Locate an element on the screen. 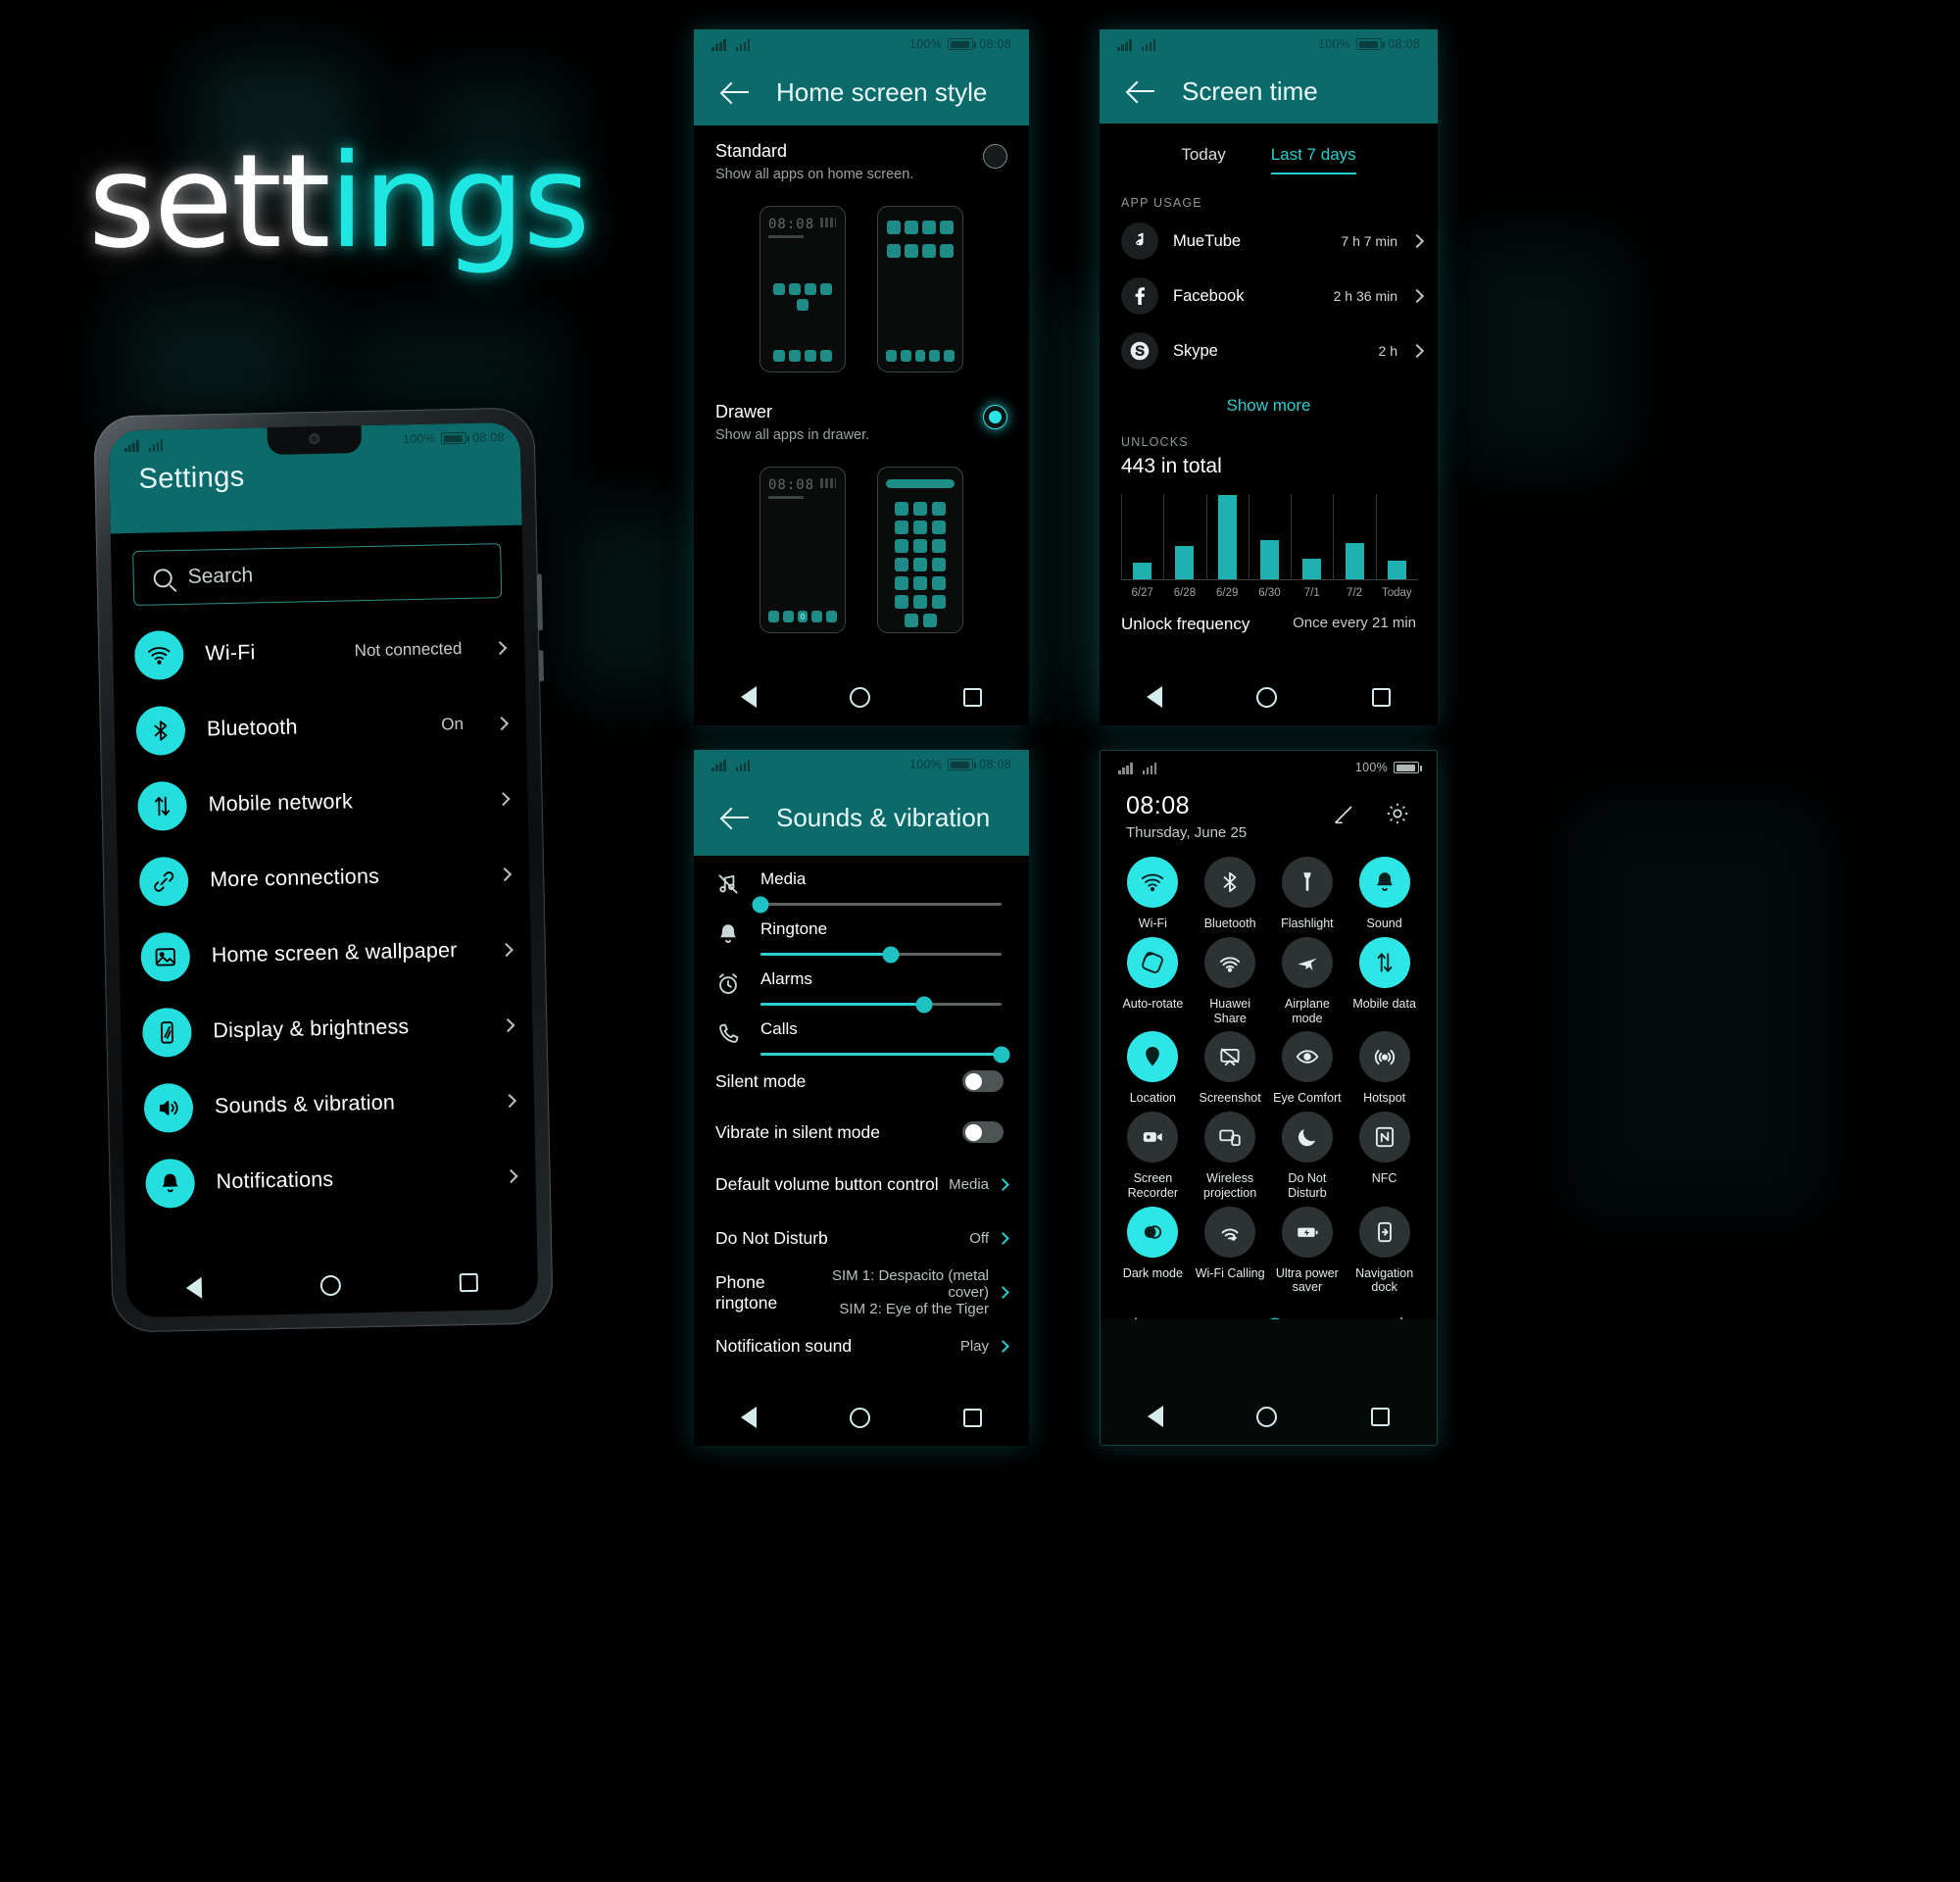  qs-tile-flashlight: Flashlight is located at coordinates (1308, 894).